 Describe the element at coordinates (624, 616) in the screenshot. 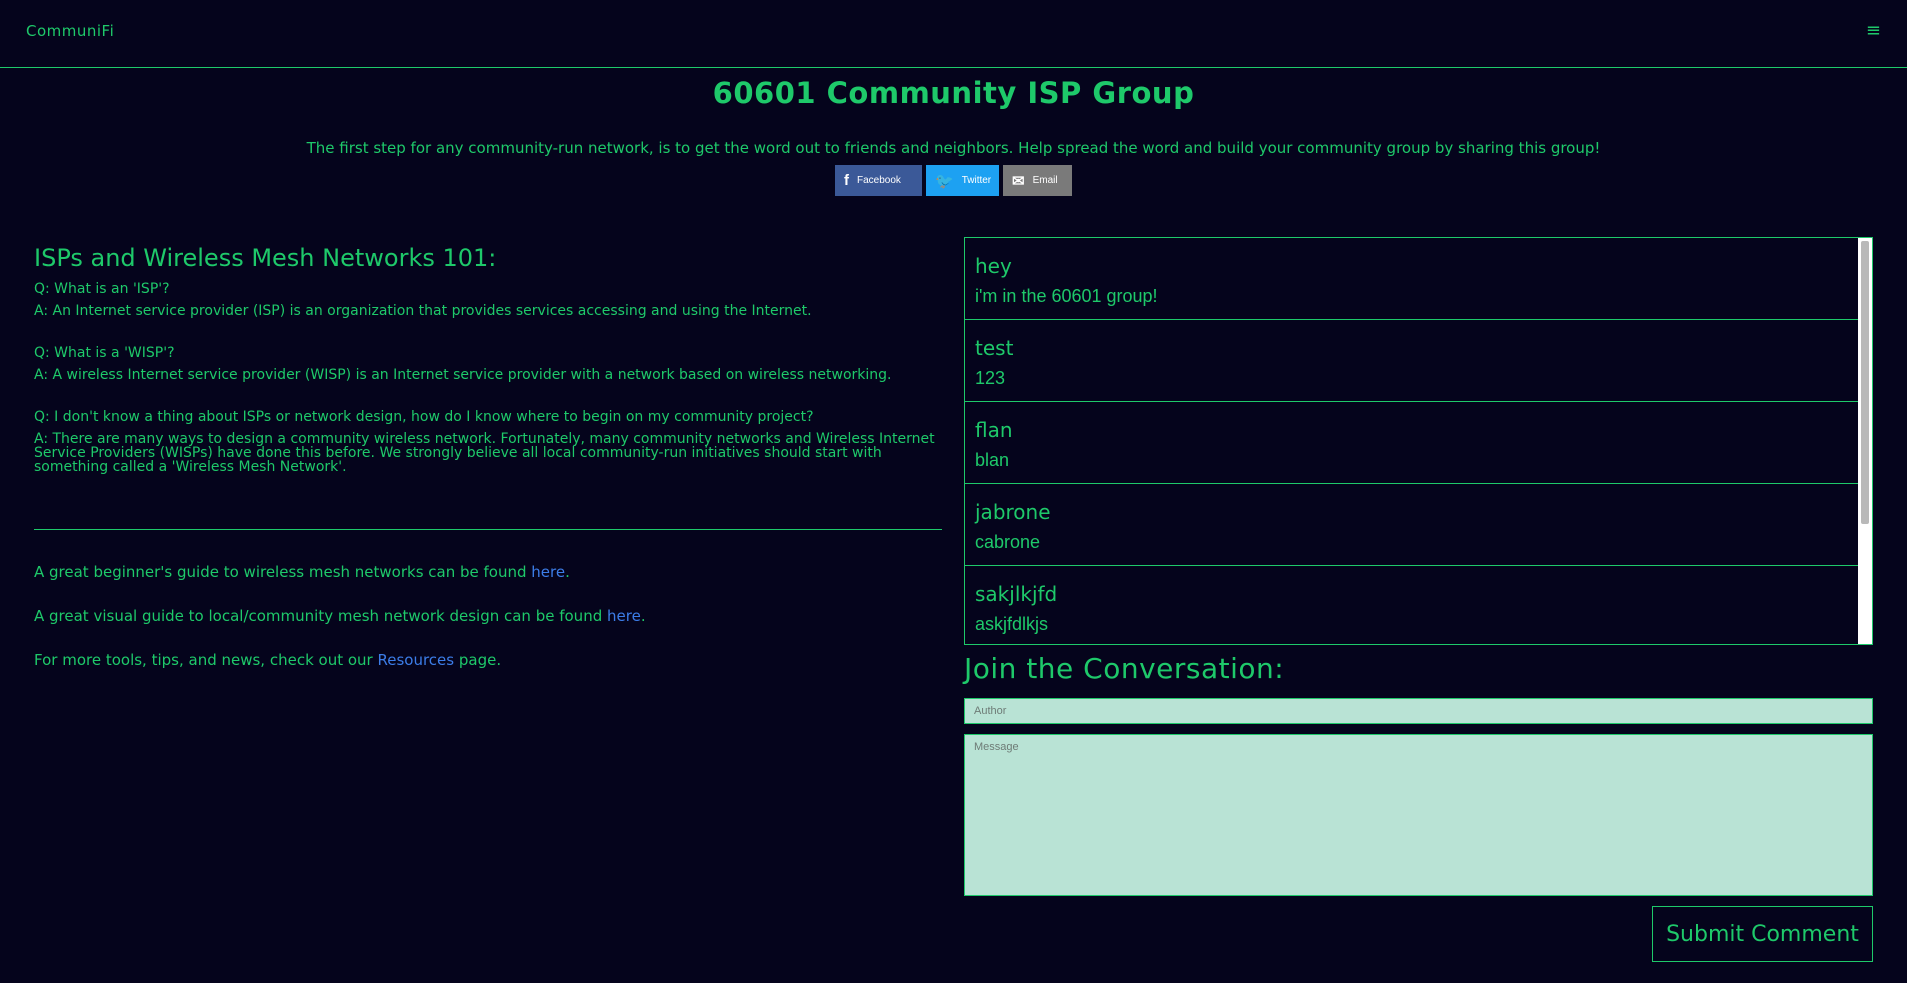

I see `guide2-link: here` at that location.